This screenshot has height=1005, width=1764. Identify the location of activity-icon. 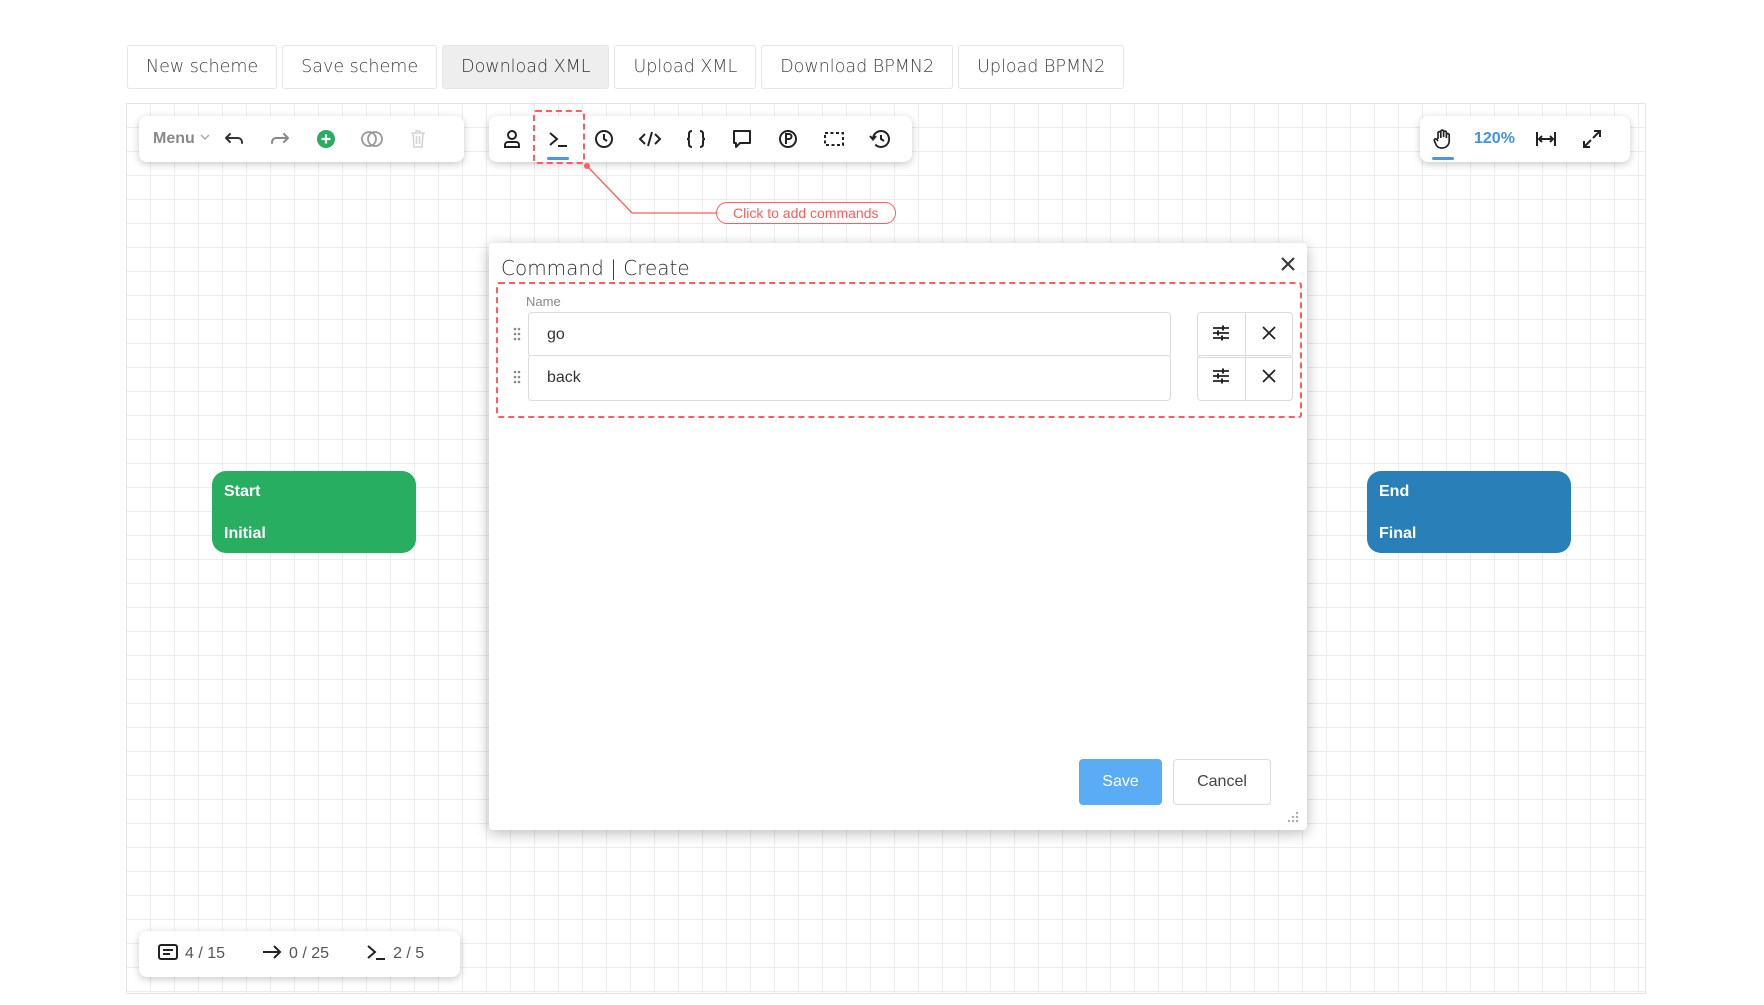
(168, 954).